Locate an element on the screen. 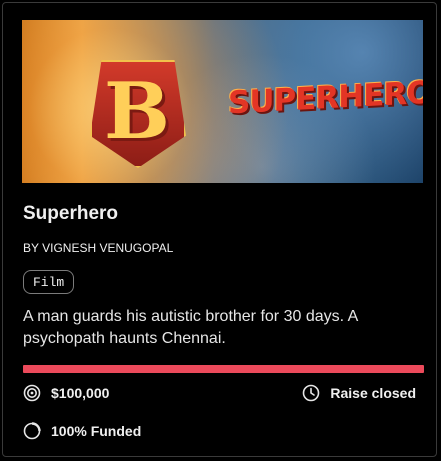 This screenshot has height=461, width=441. project-title: Superhero is located at coordinates (70, 214).